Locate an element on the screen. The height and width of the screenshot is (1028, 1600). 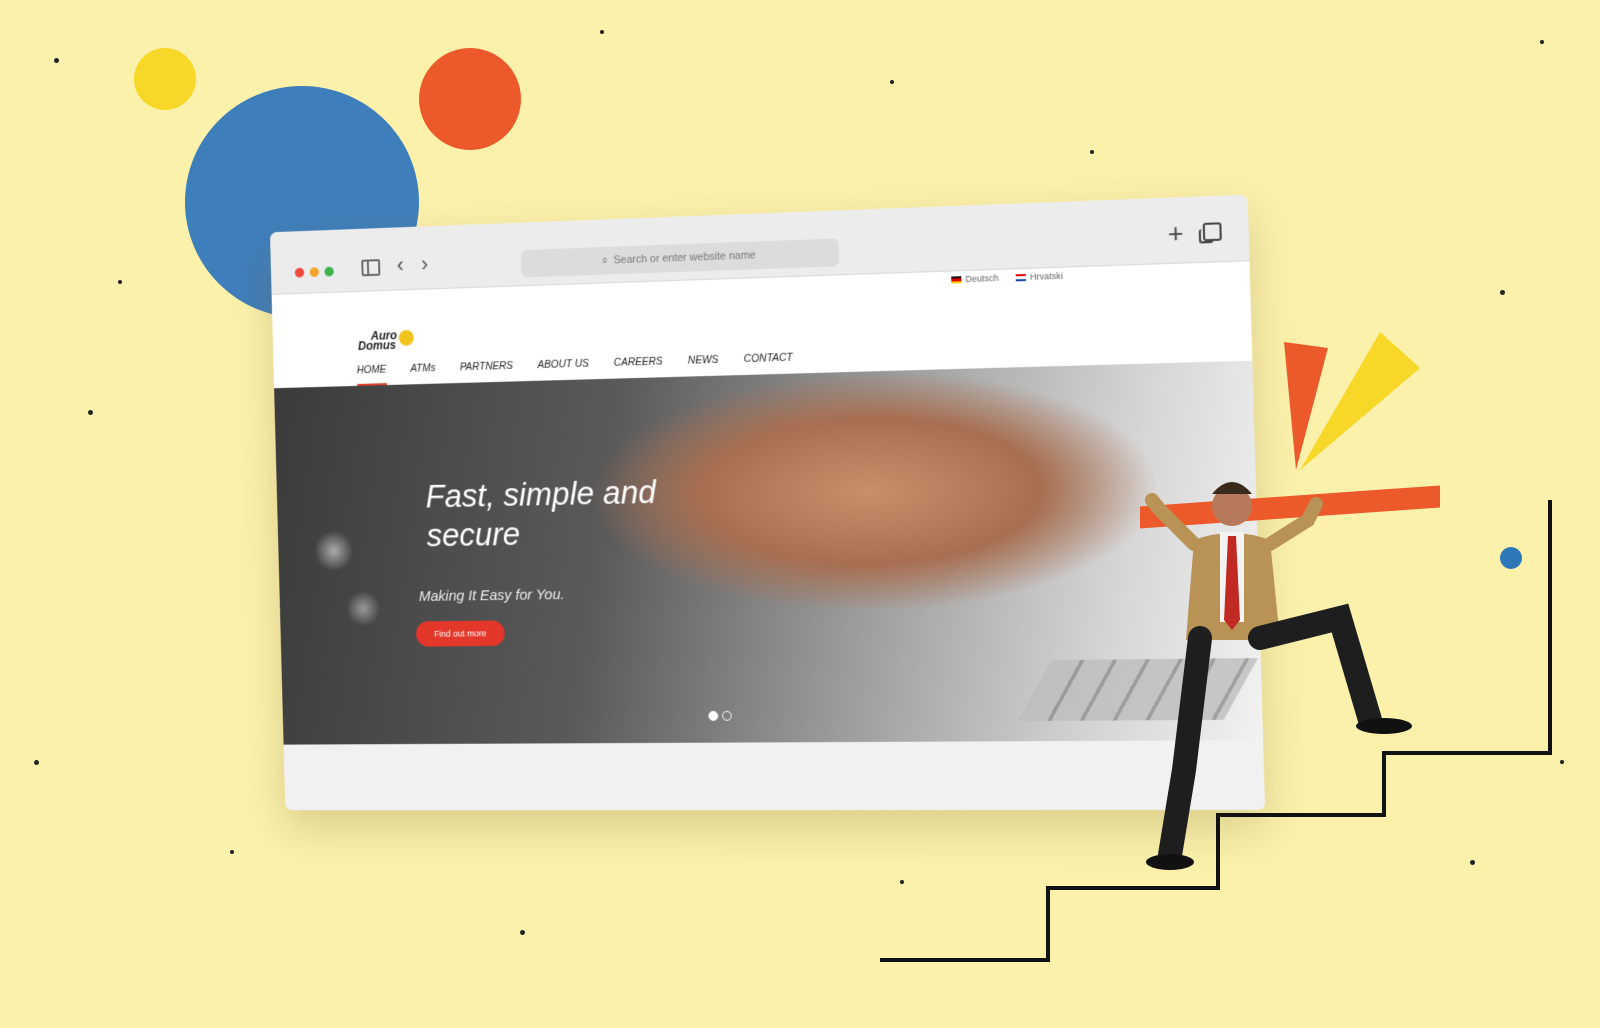
orange-triangle-decoration is located at coordinates (1306, 406).